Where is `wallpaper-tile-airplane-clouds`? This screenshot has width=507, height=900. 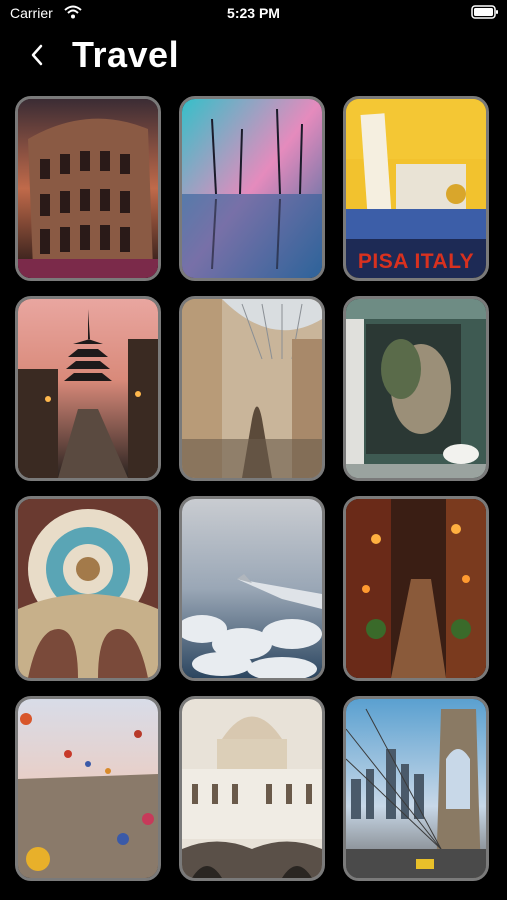 wallpaper-tile-airplane-clouds is located at coordinates (252, 588).